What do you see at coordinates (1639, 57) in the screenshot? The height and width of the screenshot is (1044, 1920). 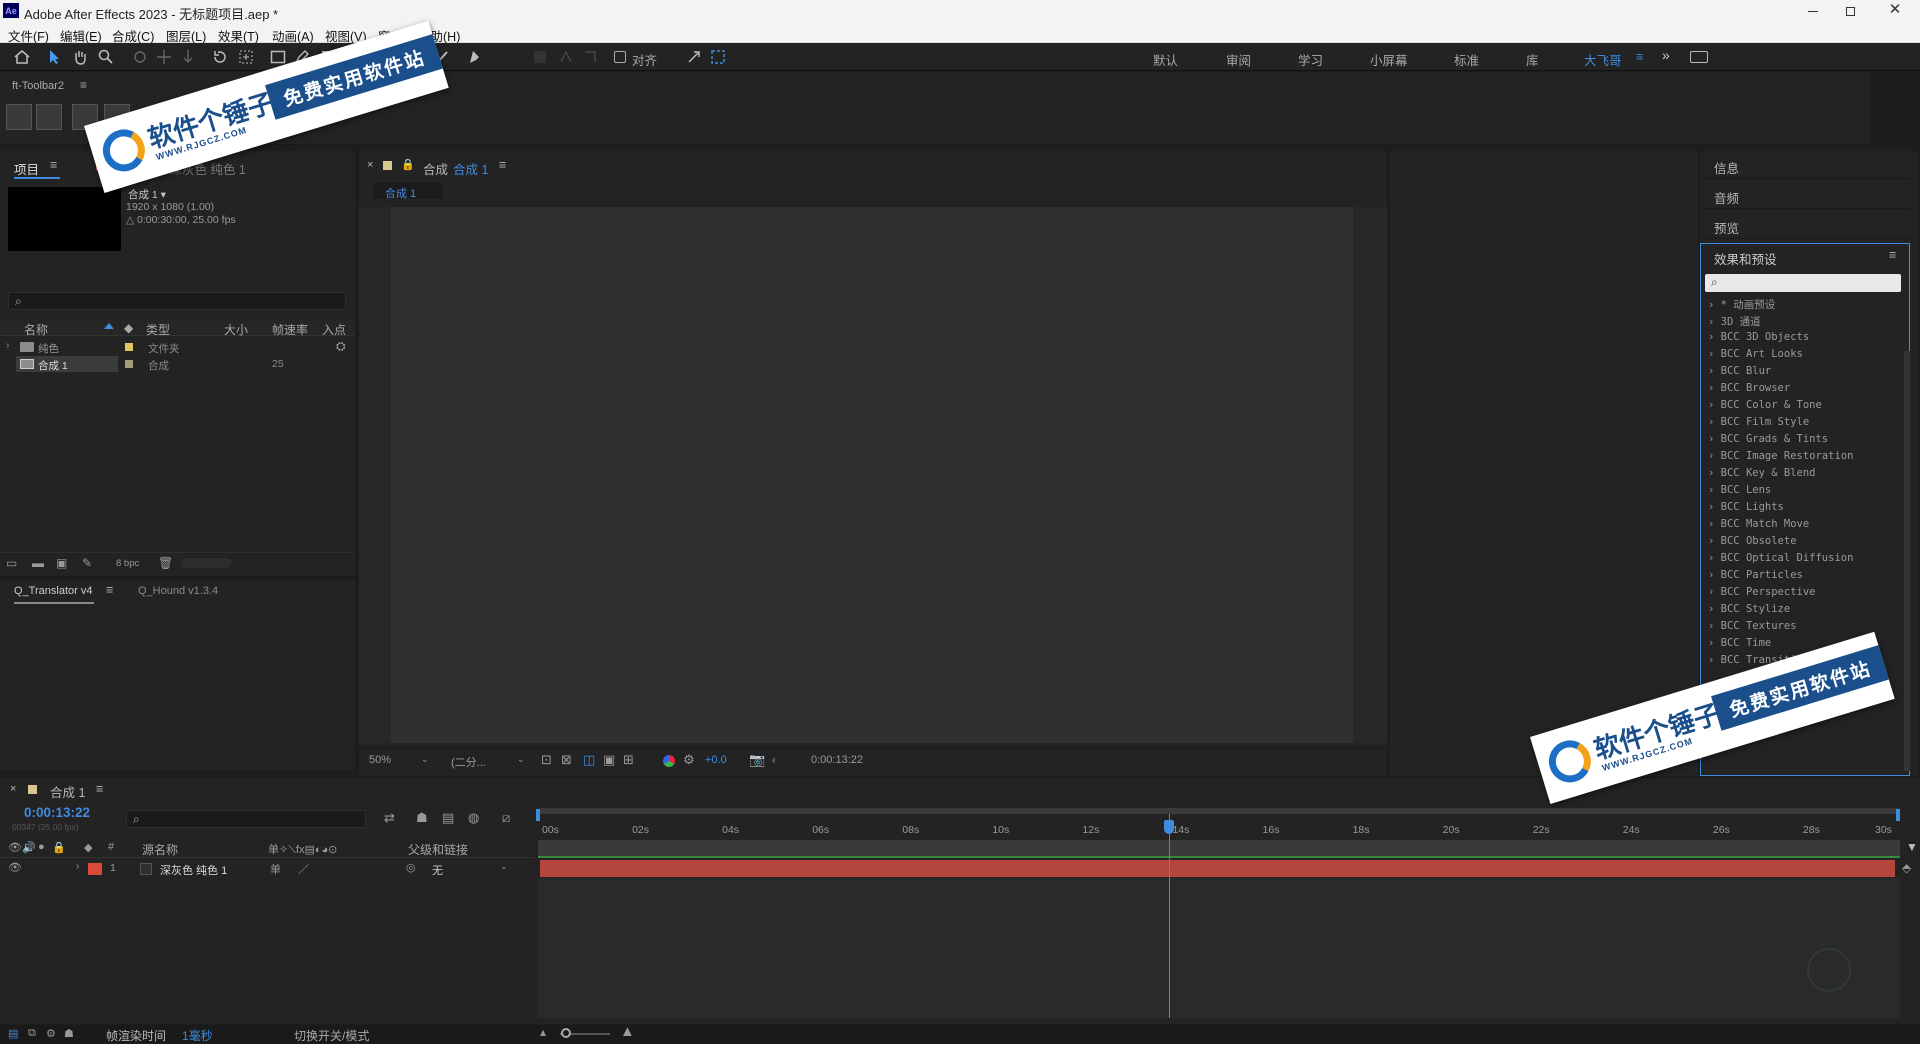 I see `workspace-menu-icon: ≡` at bounding box center [1639, 57].